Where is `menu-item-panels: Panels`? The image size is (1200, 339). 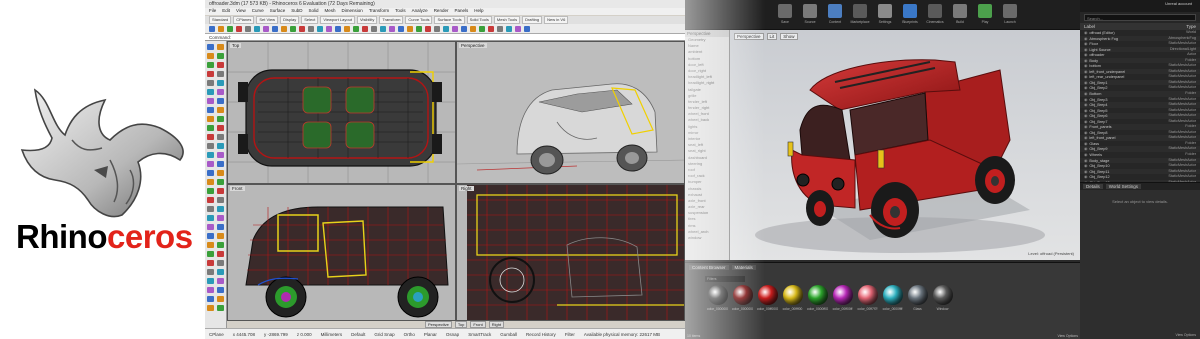
menu-item-panels: Panels is located at coordinates (461, 11).